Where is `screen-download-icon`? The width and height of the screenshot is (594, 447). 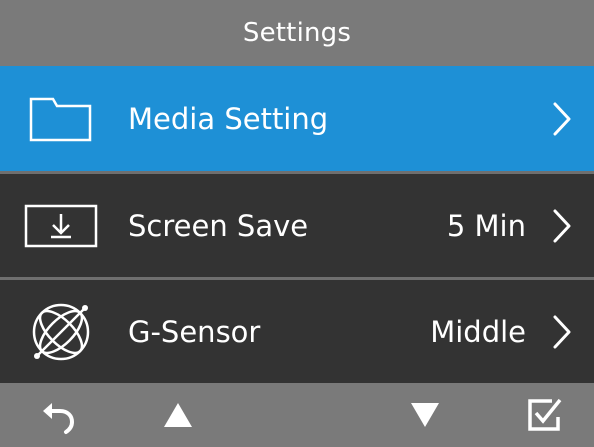 screen-download-icon is located at coordinates (61, 226).